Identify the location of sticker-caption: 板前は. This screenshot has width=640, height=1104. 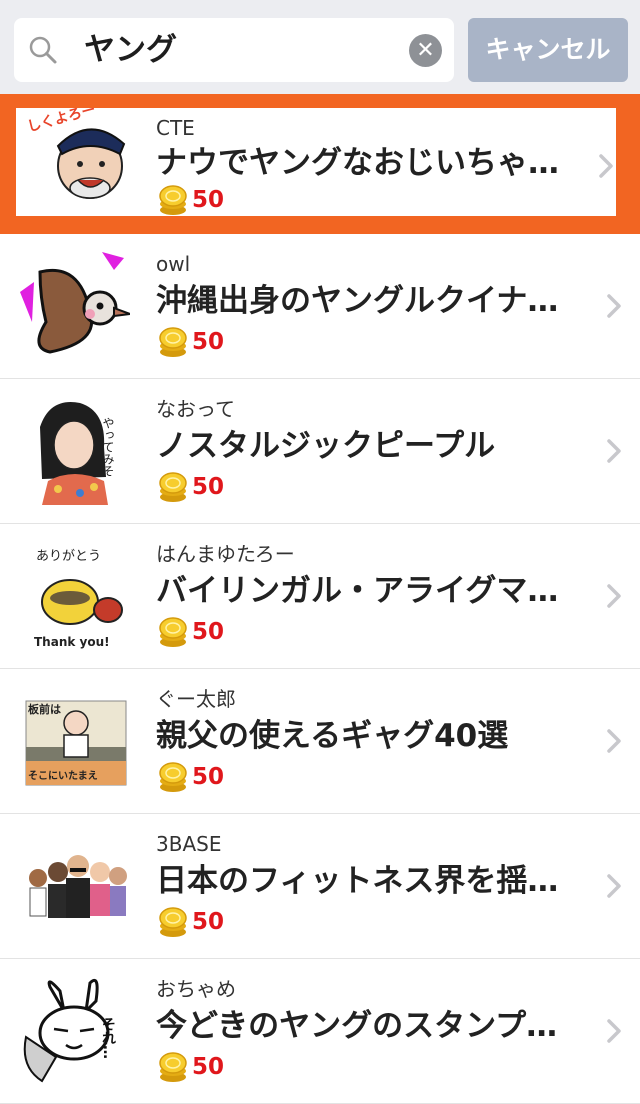
(44, 709).